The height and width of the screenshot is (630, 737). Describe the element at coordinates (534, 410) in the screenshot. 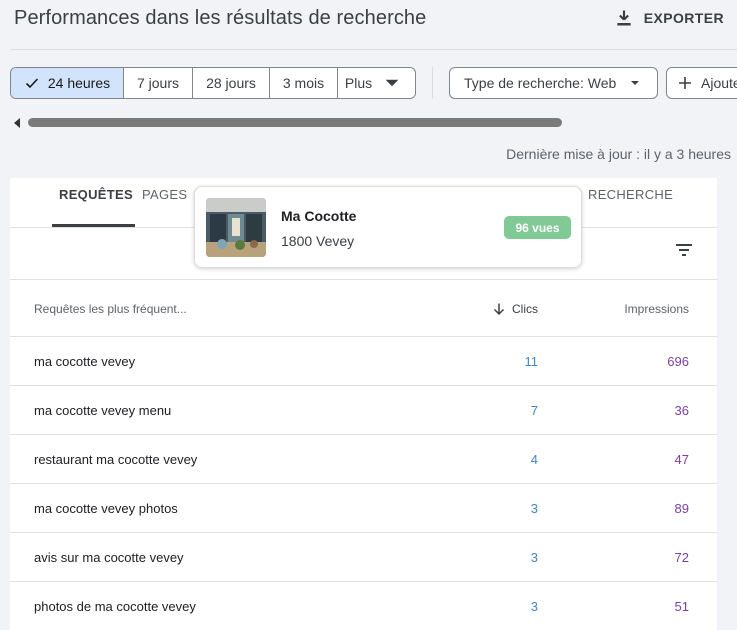

I see `clicks-cell: 7` at that location.